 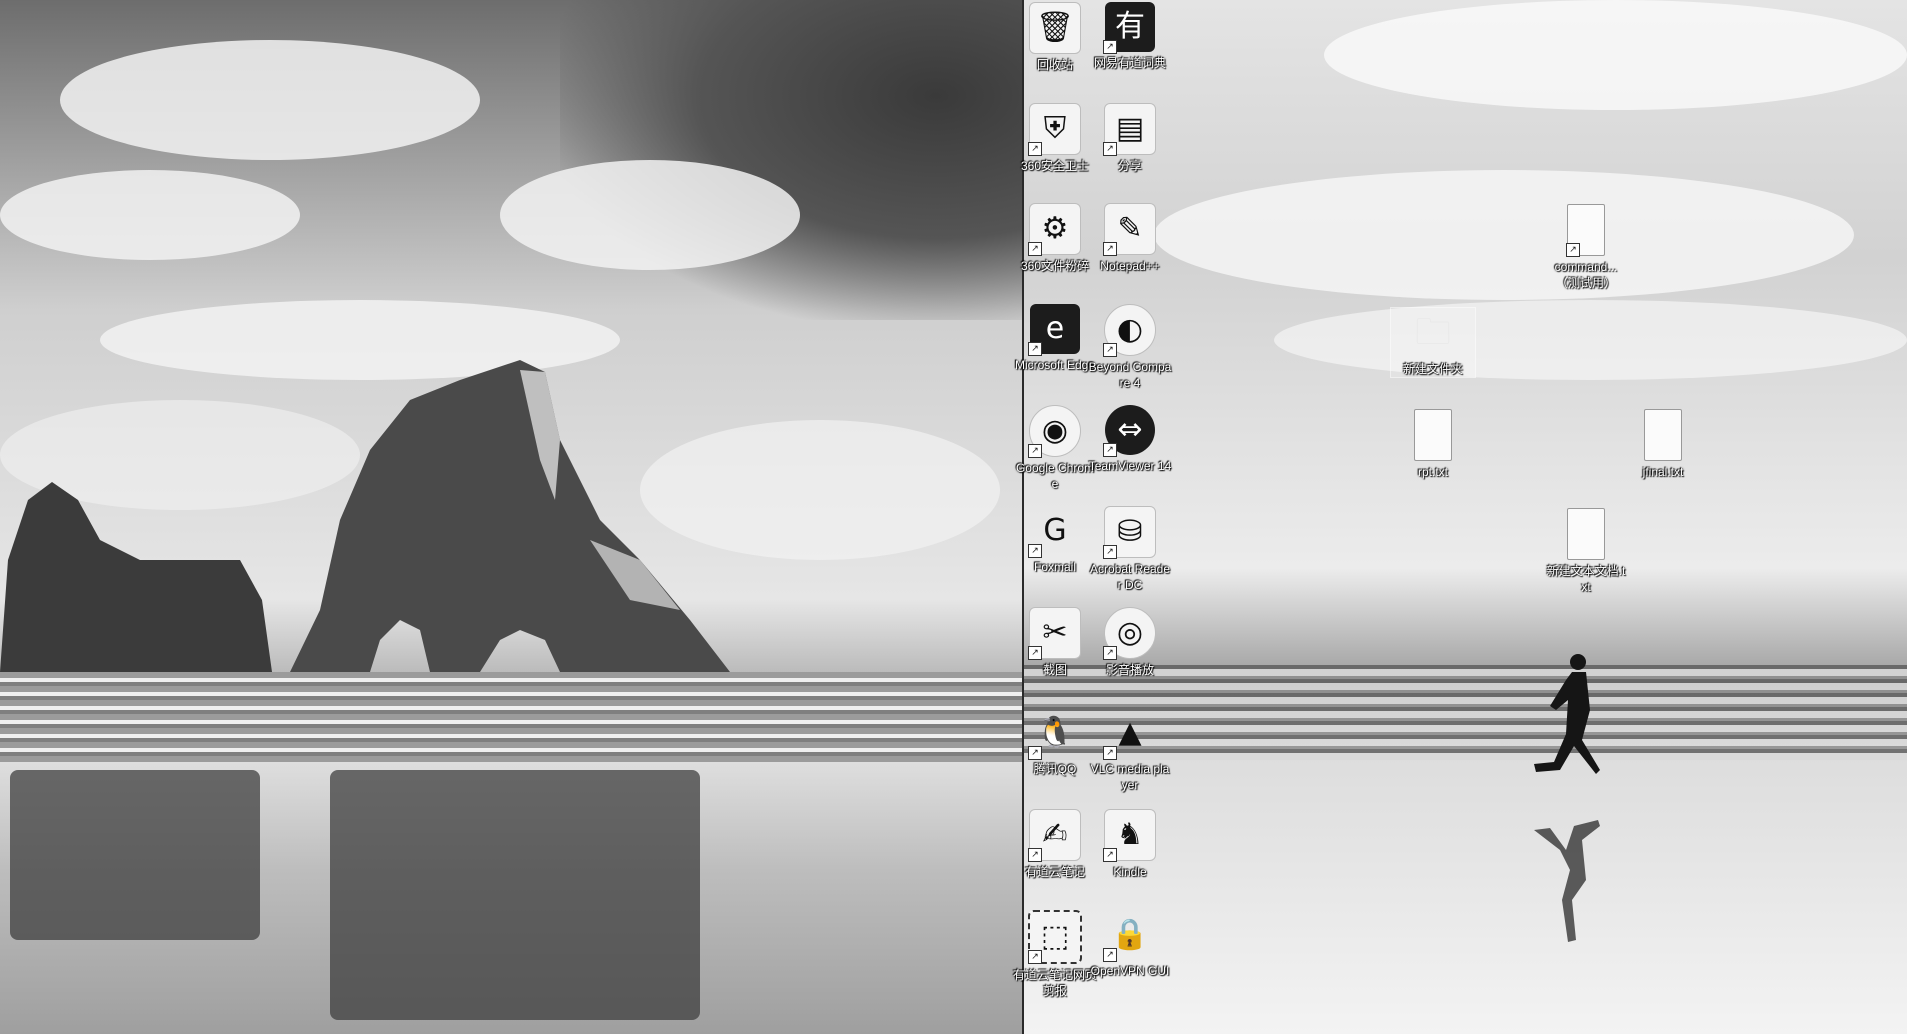 I want to click on mail-icon: G ↗, so click(x=1054, y=532).